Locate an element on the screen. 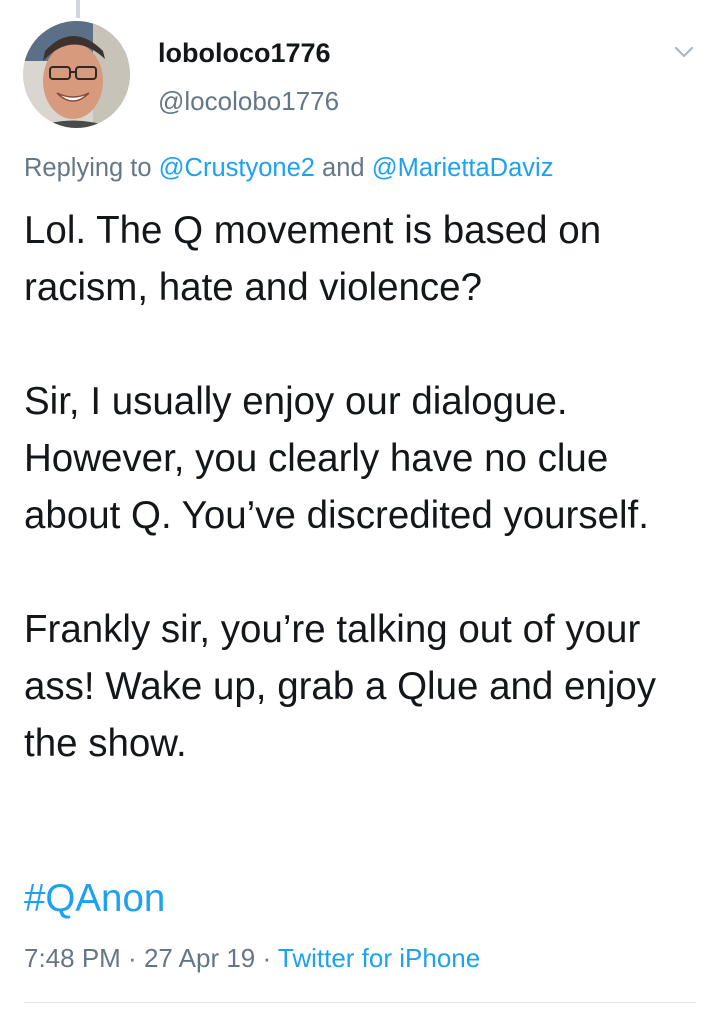 Image resolution: width=714 pixels, height=1013 pixels. thread-connector-line is located at coordinates (78, 9).